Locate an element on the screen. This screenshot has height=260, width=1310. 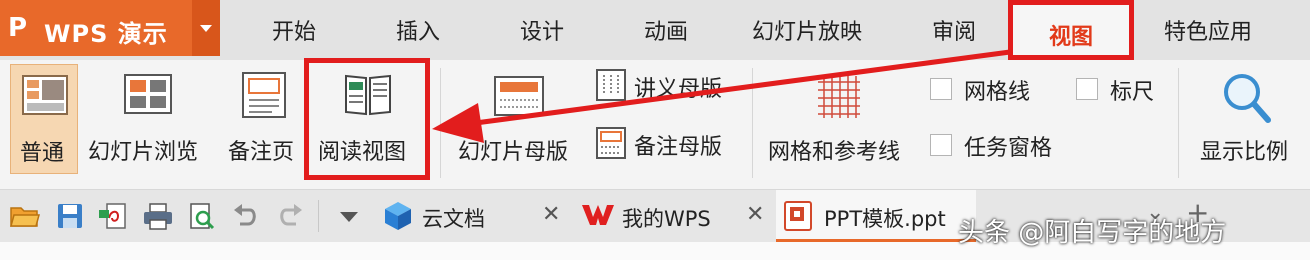
customize-toolbar-chevron-down-icon is located at coordinates (349, 217).